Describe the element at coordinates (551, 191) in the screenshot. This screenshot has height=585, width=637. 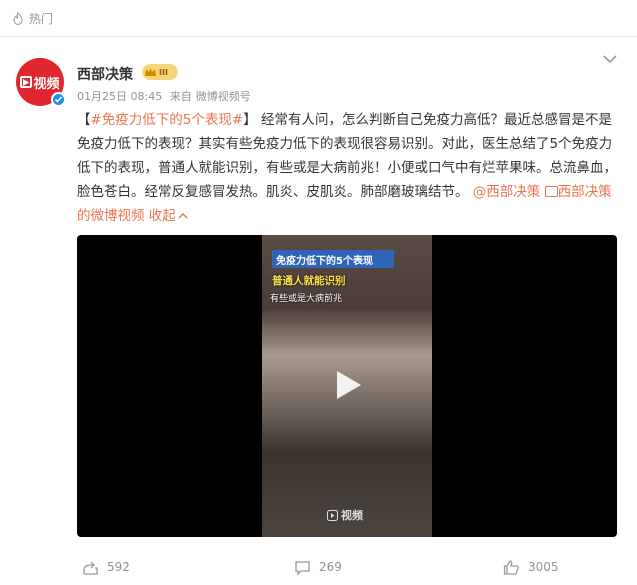
I see `video-link-icon` at that location.